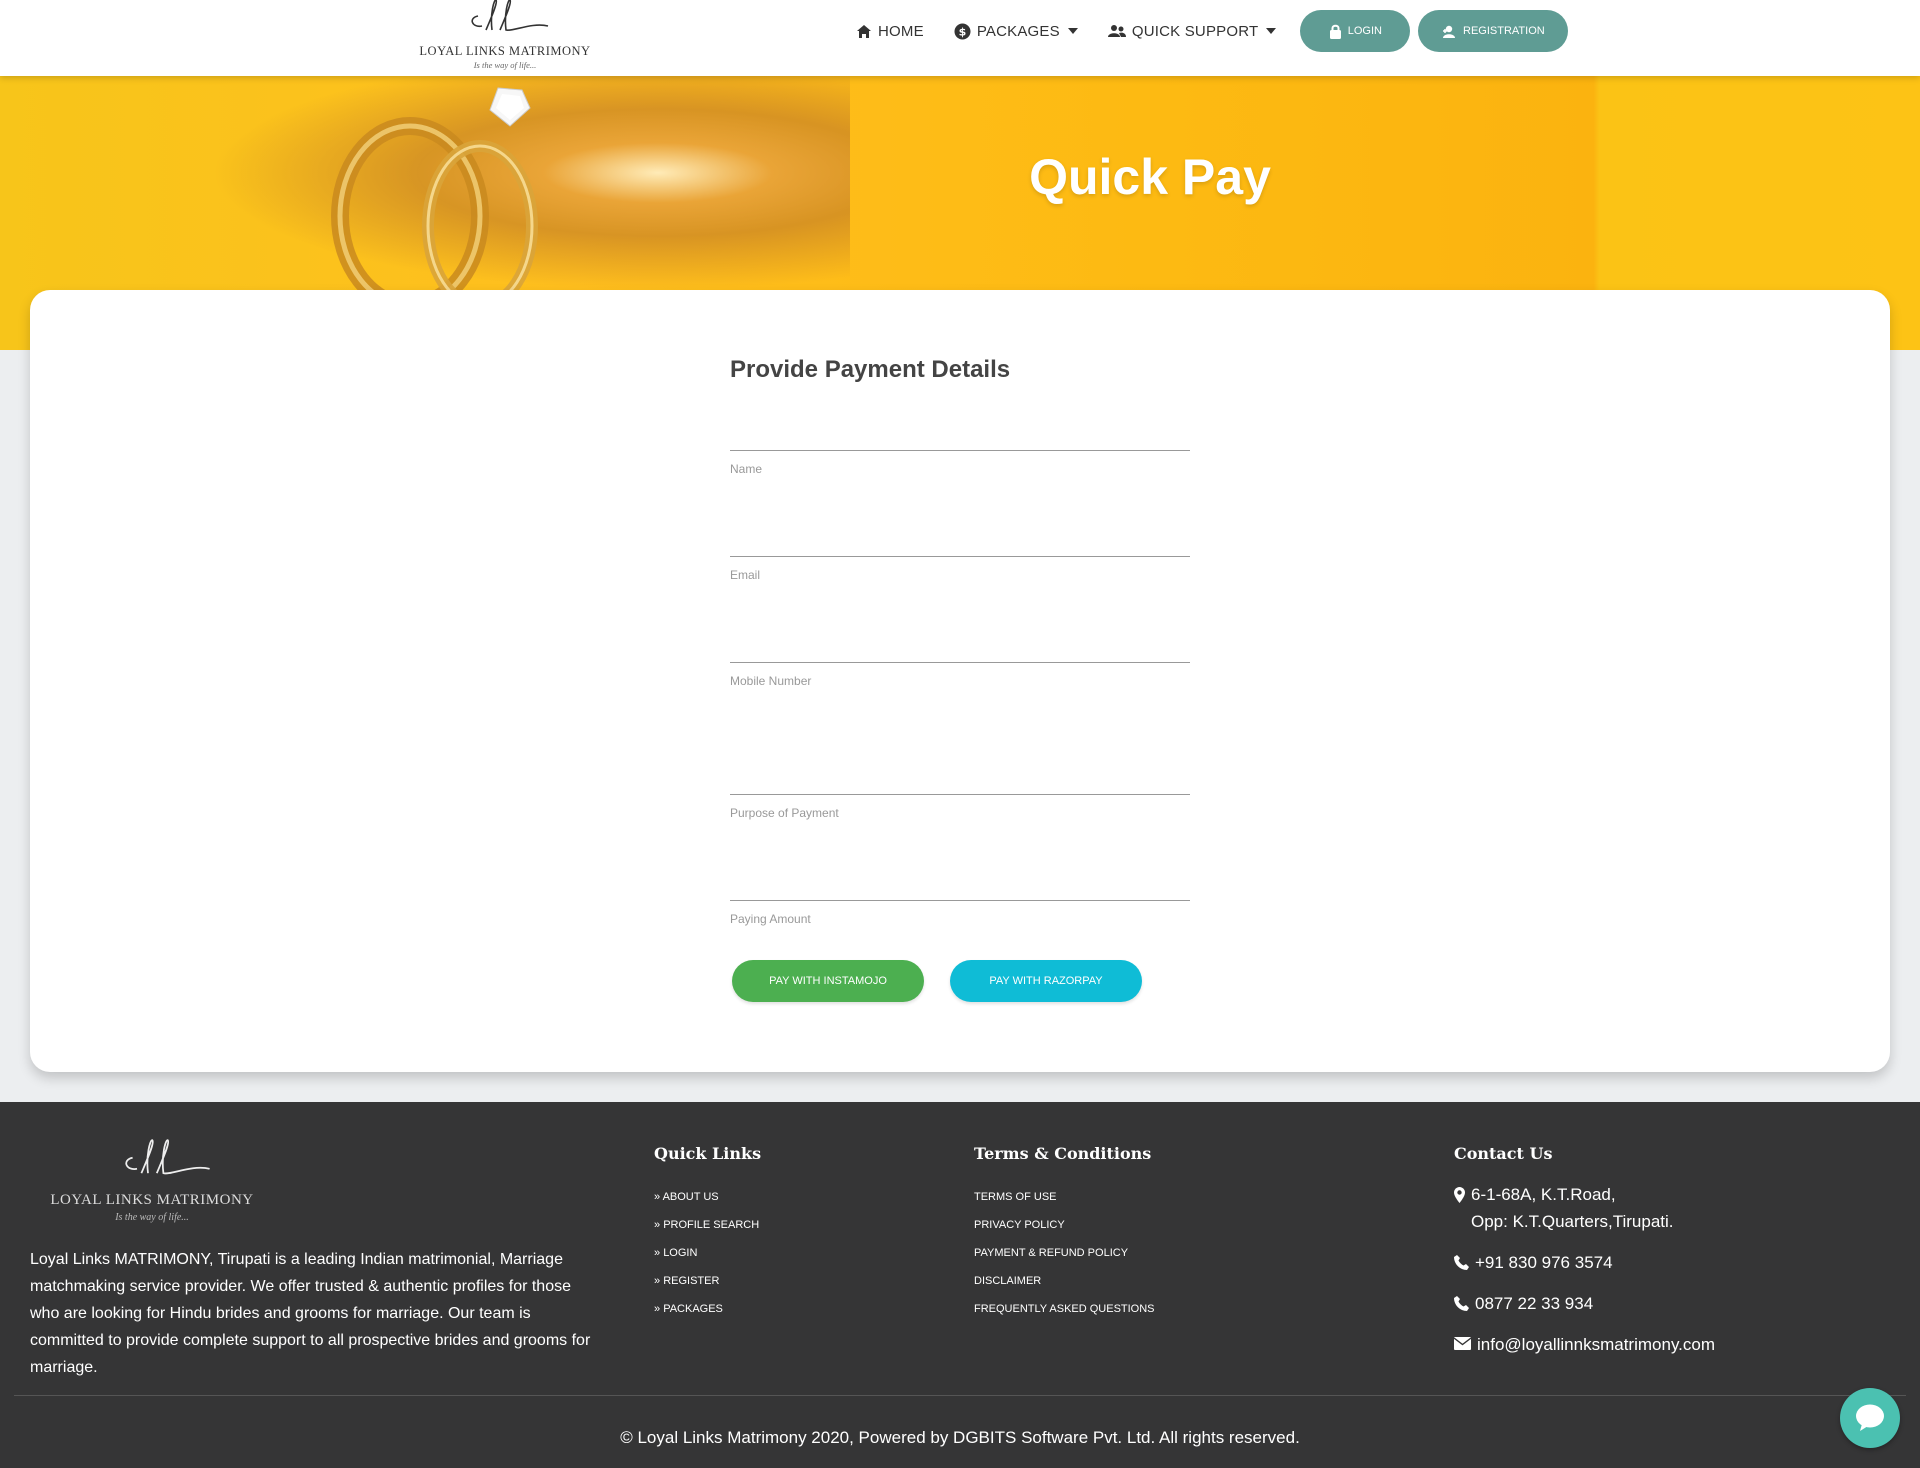 The width and height of the screenshot is (1920, 1468). What do you see at coordinates (707, 1281) in the screenshot?
I see `footer-link-register: » REGISTER` at bounding box center [707, 1281].